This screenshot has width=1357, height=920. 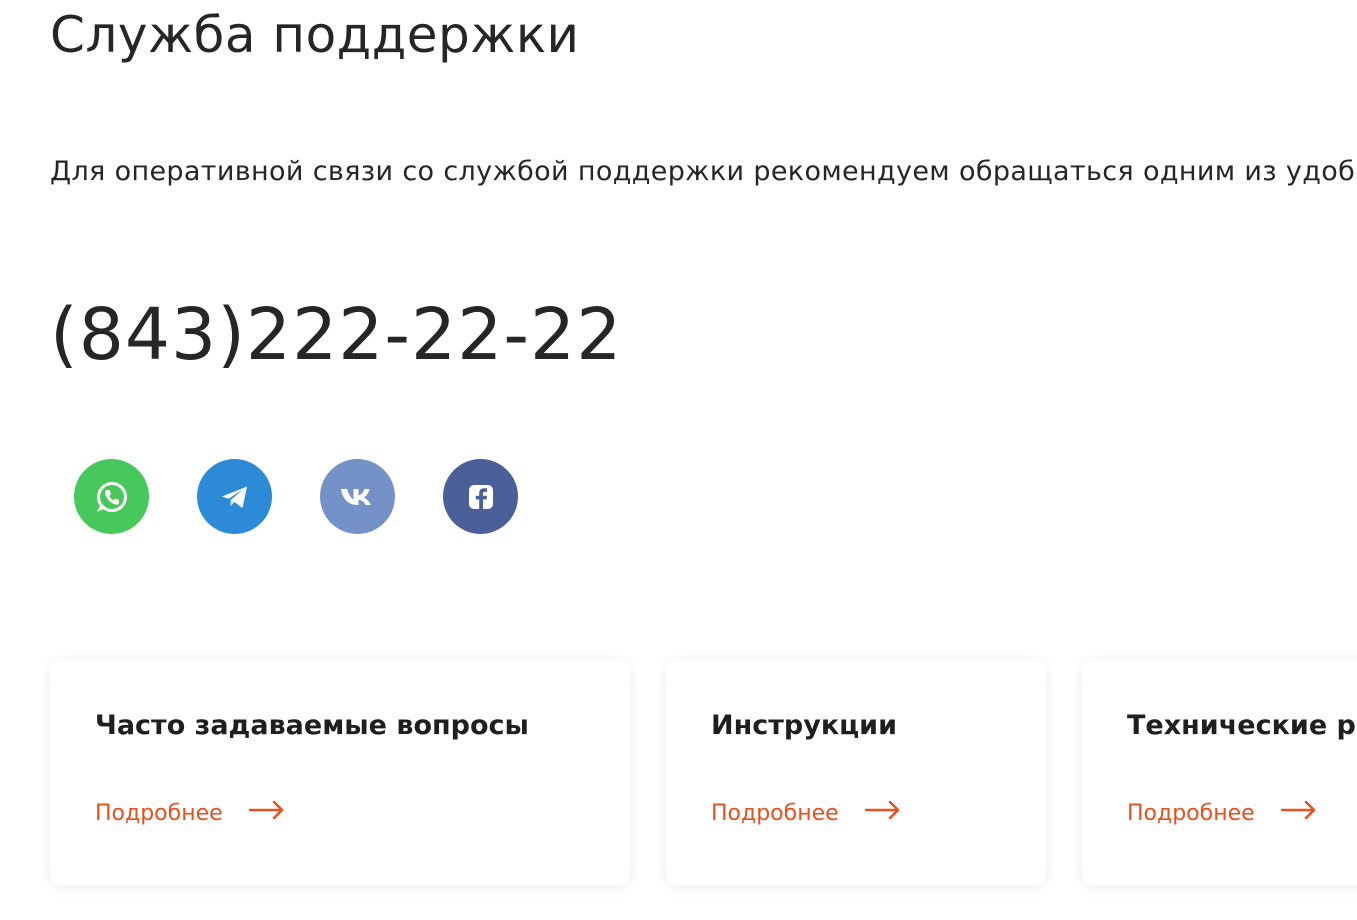 I want to click on card-title: Технические ра, so click(x=1242, y=725).